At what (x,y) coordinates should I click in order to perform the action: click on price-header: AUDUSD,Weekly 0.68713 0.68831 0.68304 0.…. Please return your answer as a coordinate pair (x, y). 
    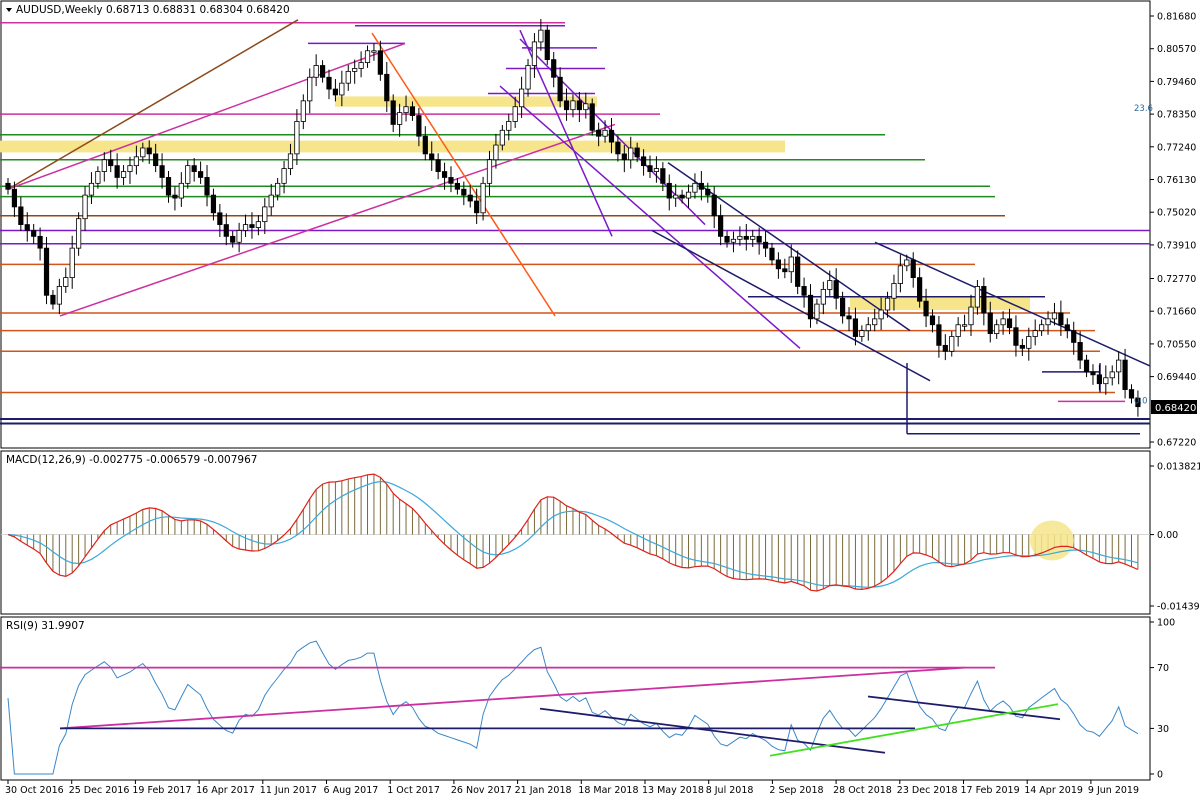
    Looking at the image, I should click on (148, 10).